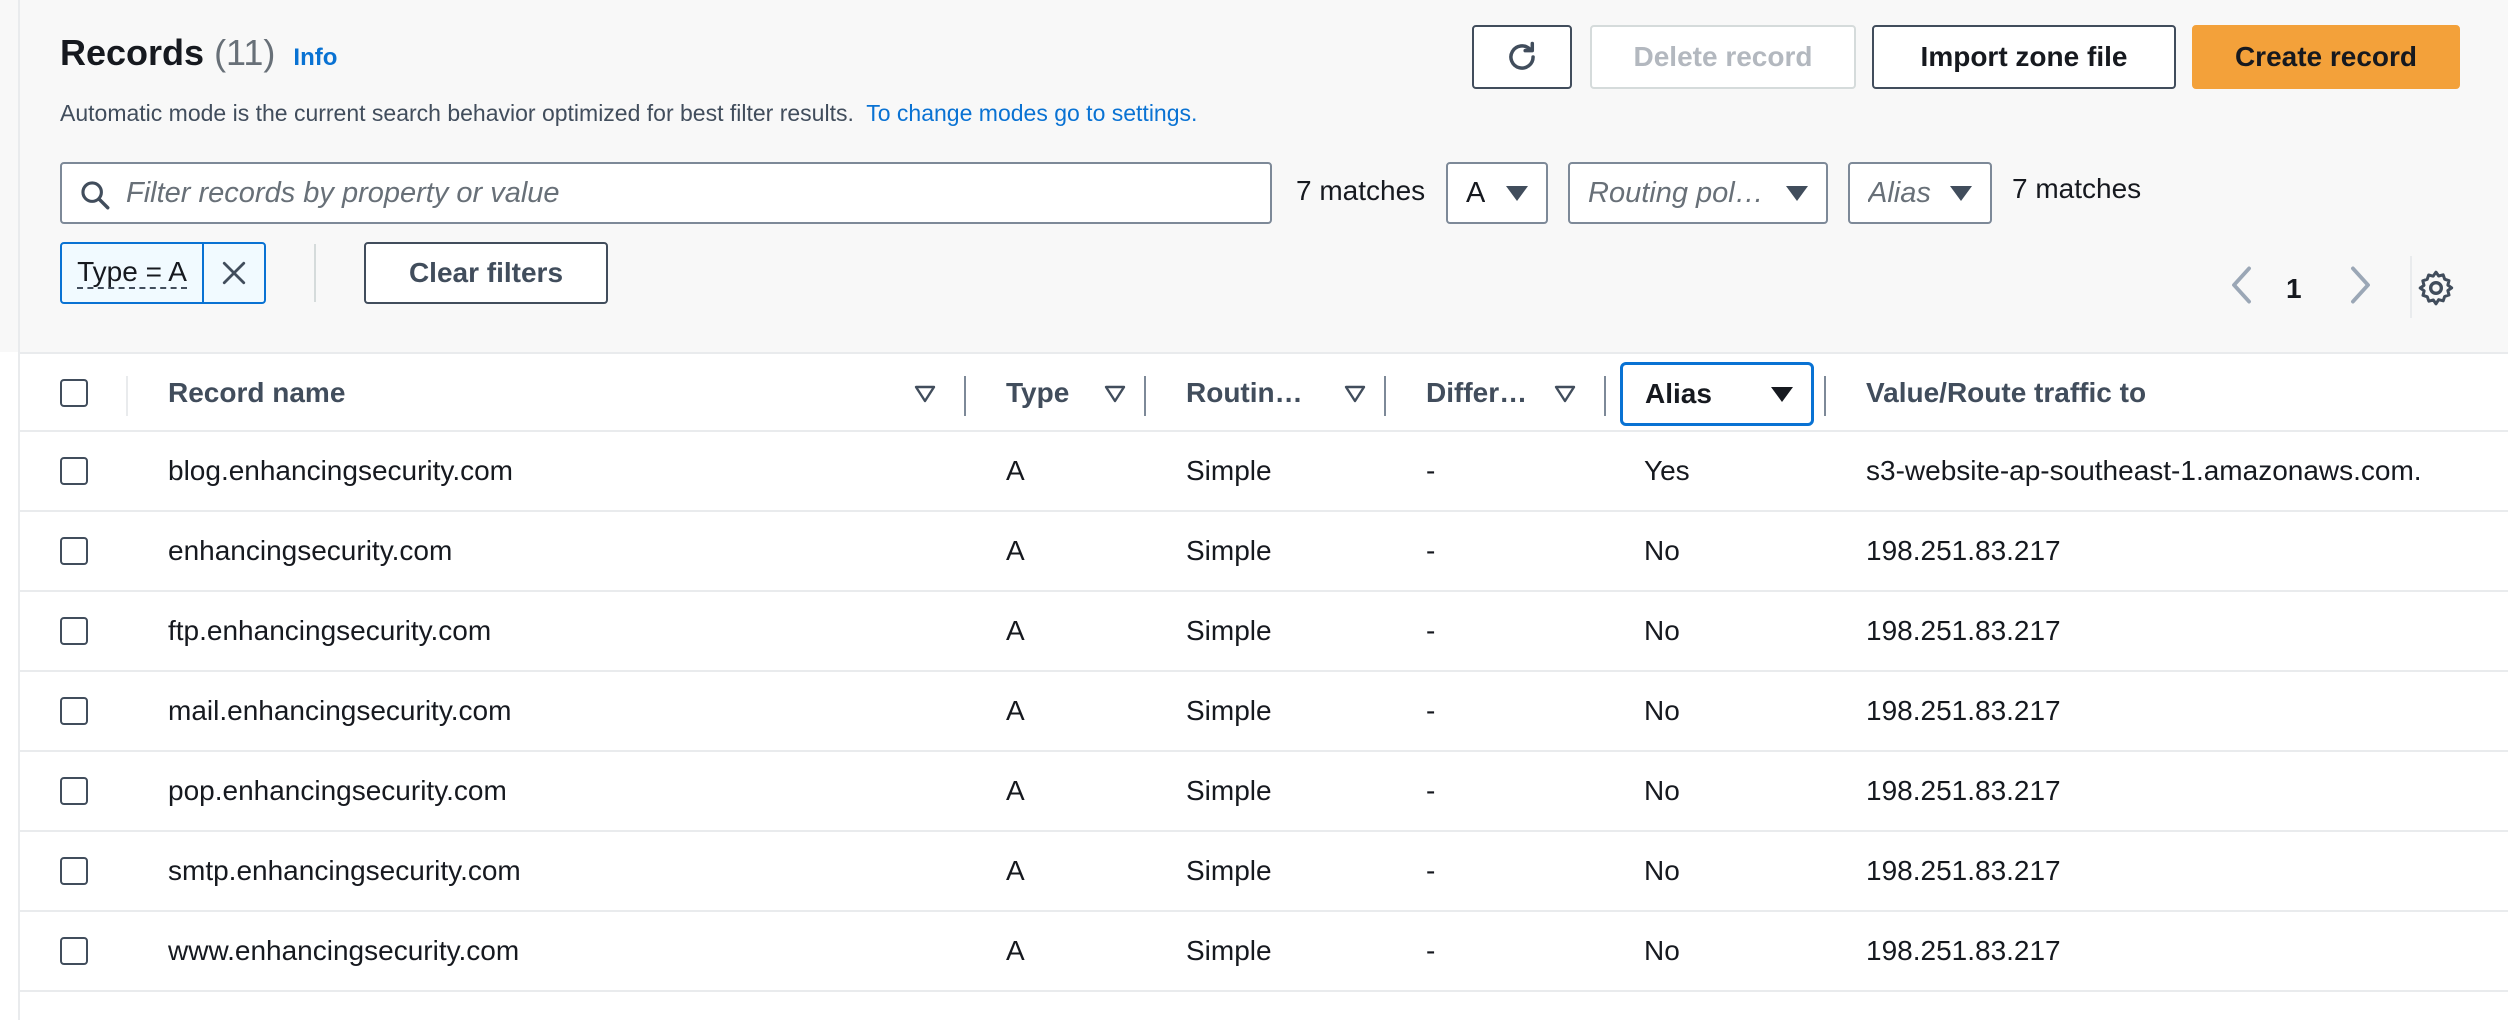  What do you see at coordinates (340, 710) in the screenshot?
I see `record-name-cell: mail.enhancingsecurity.com` at bounding box center [340, 710].